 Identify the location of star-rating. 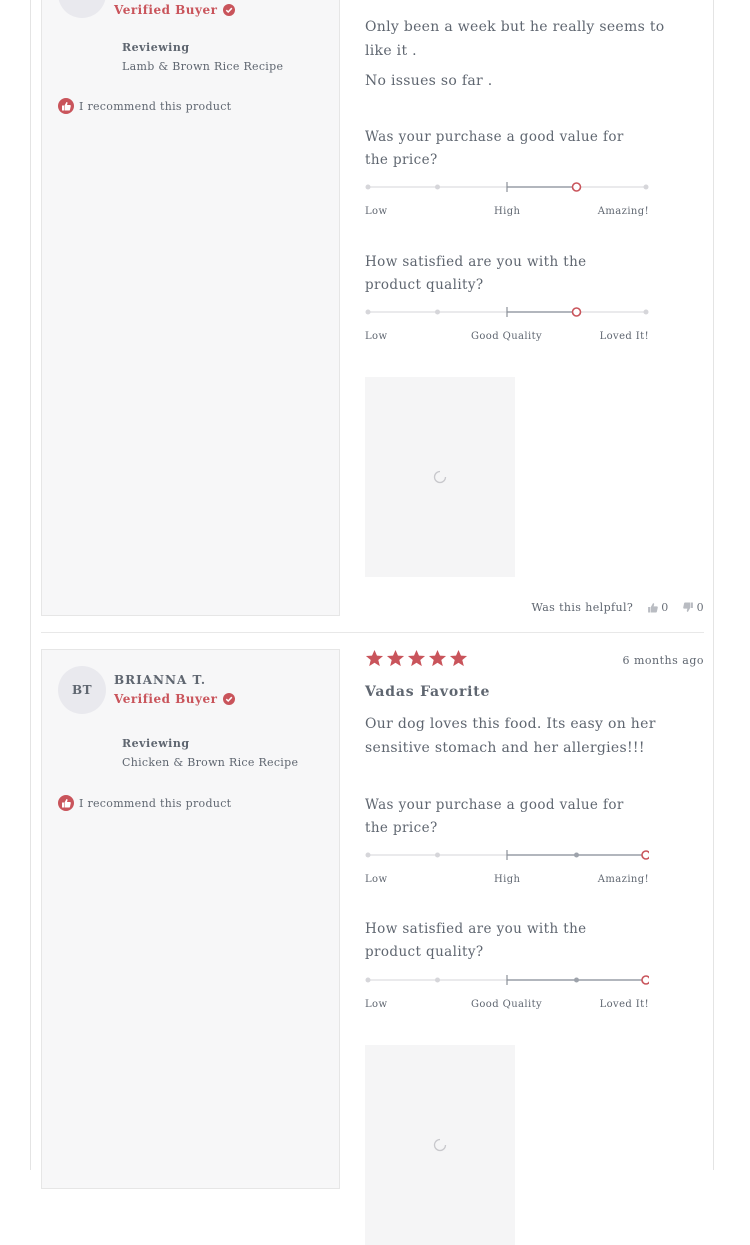
(416, 658).